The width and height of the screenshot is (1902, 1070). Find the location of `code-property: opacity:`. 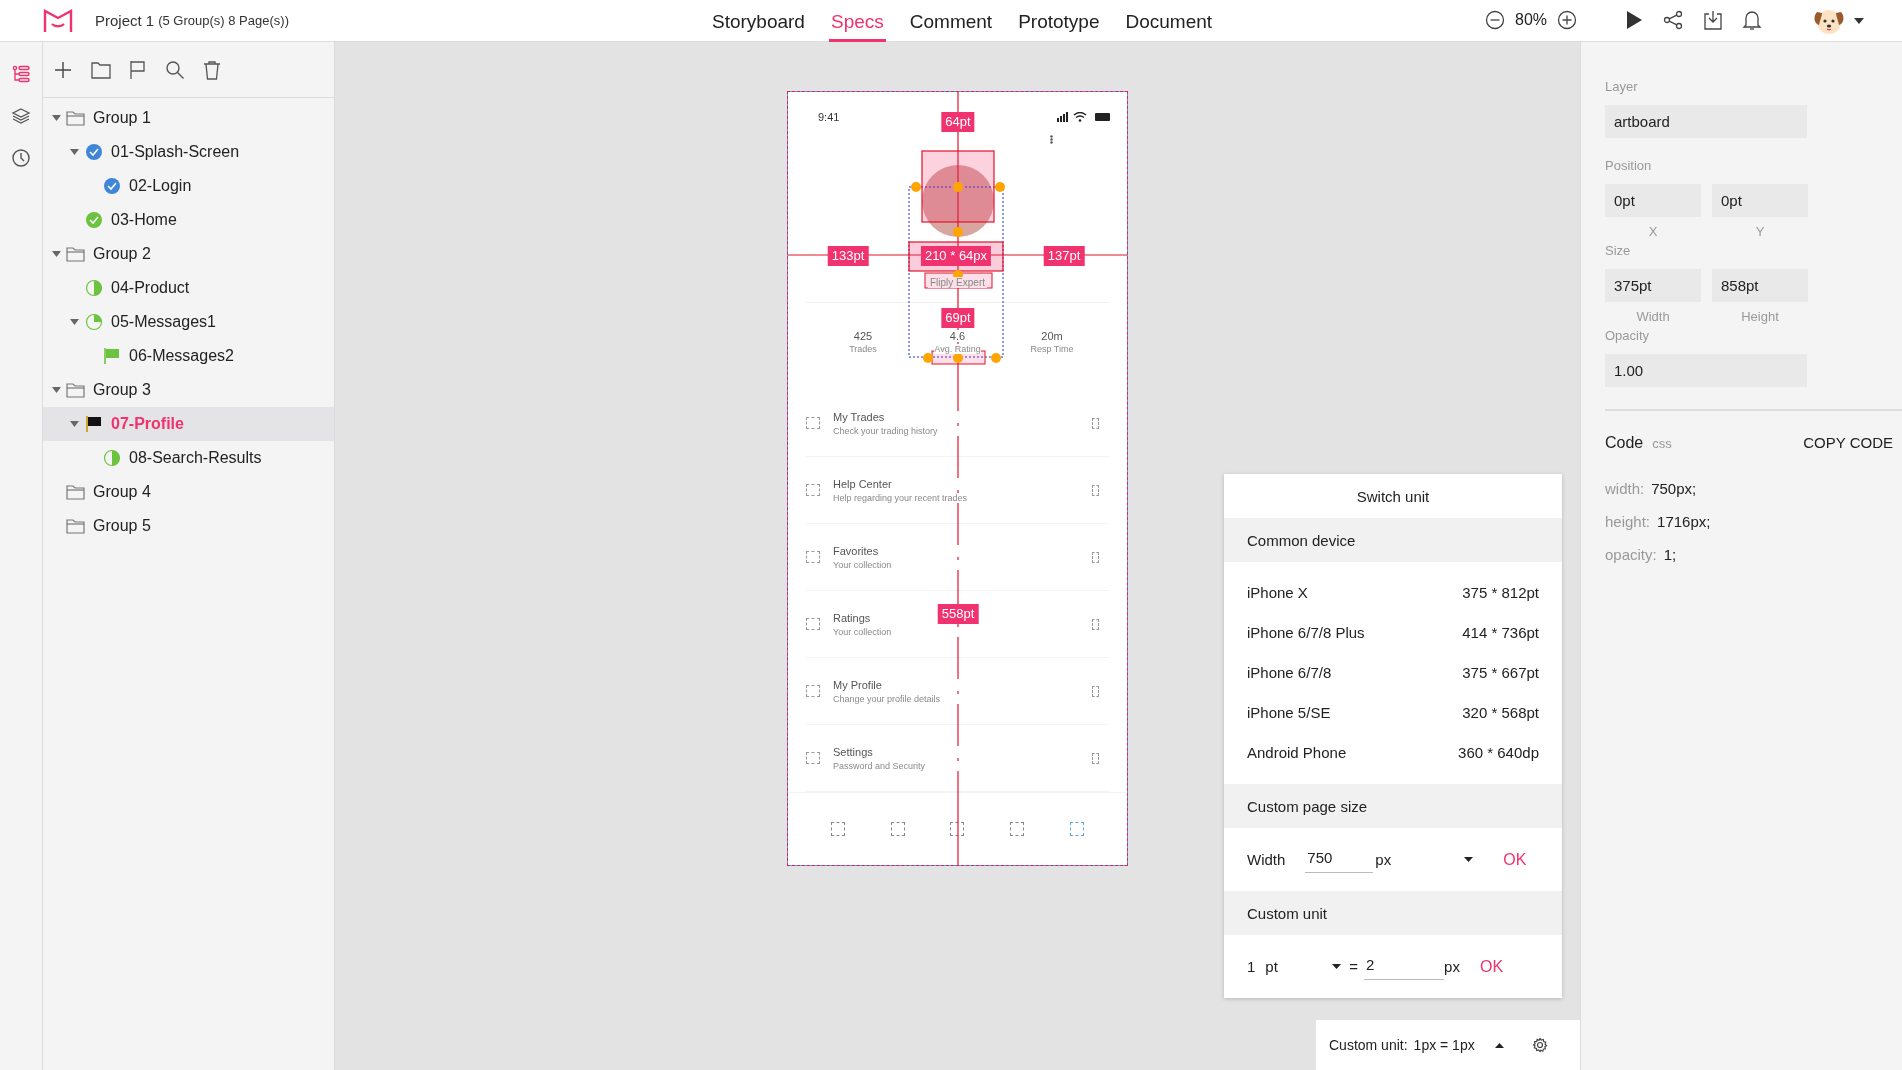

code-property: opacity: is located at coordinates (1631, 555).